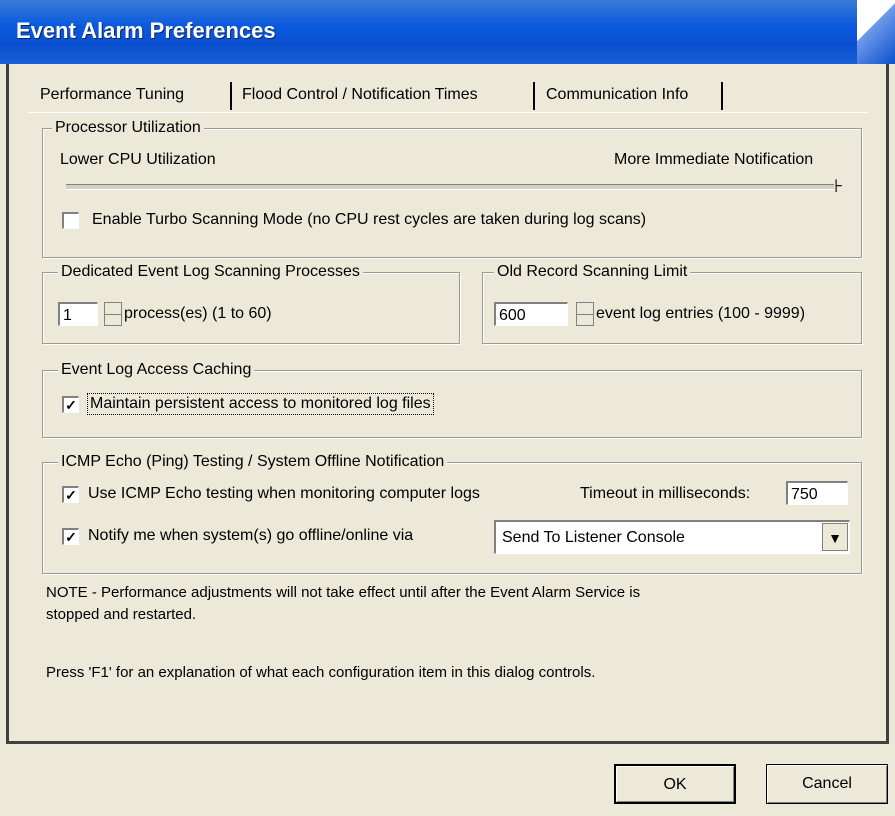 The width and height of the screenshot is (895, 816). Describe the element at coordinates (447, 32) in the screenshot. I see `title-bar: Event Alarm Preferences` at that location.